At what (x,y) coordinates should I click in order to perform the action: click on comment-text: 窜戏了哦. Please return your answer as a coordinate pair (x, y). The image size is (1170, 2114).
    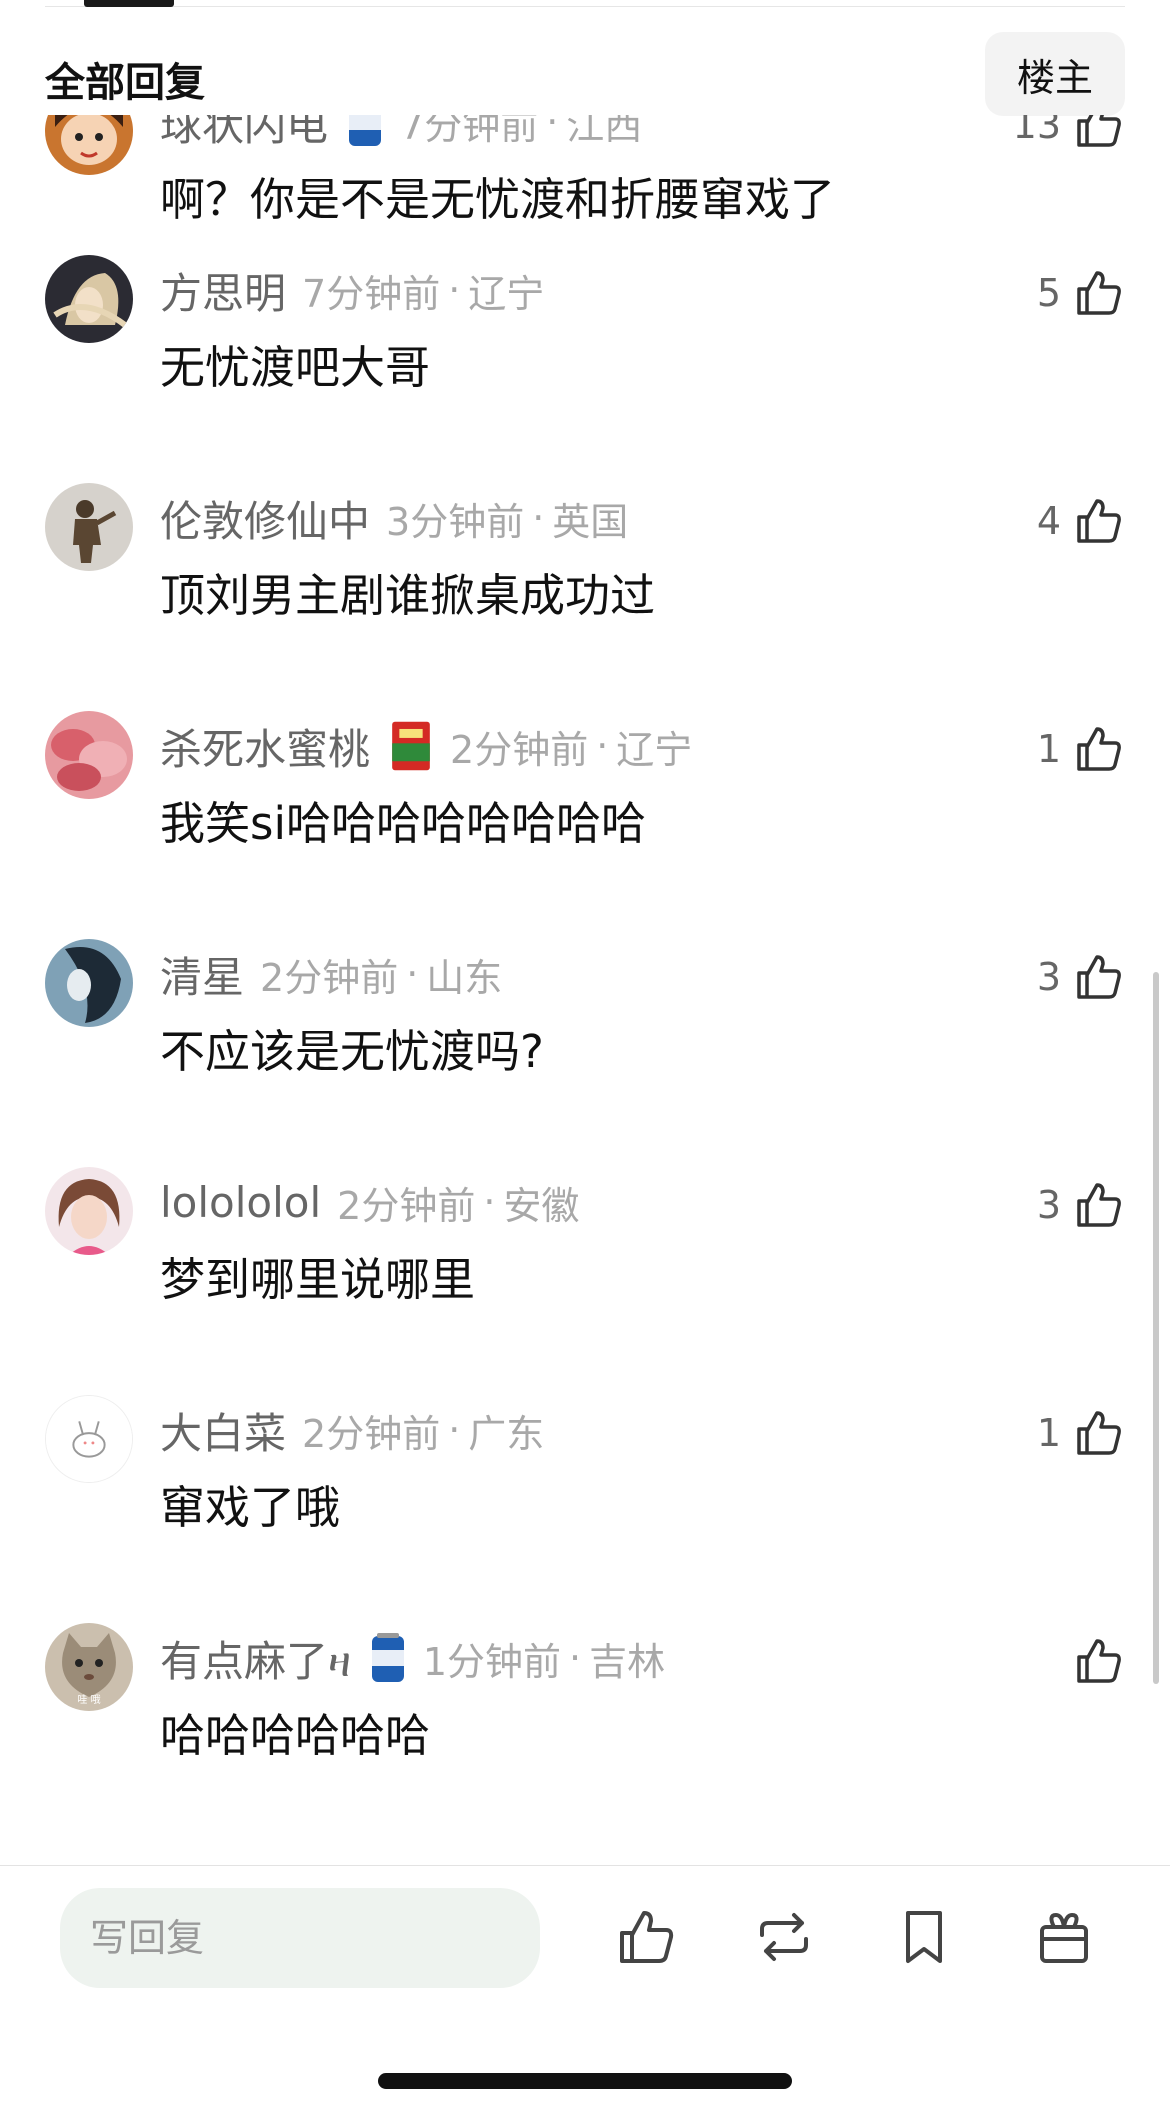
    Looking at the image, I should click on (250, 1507).